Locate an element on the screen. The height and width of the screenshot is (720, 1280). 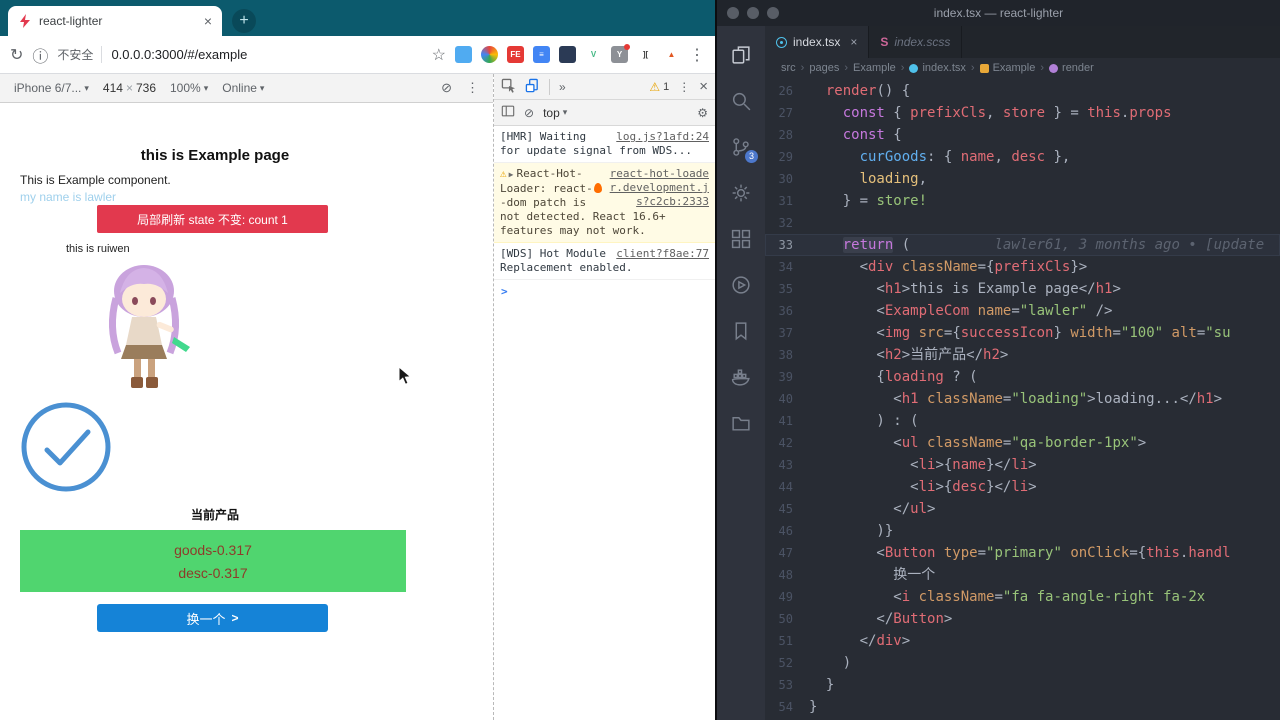
security-label: 不安全 is located at coordinates (80, 54).